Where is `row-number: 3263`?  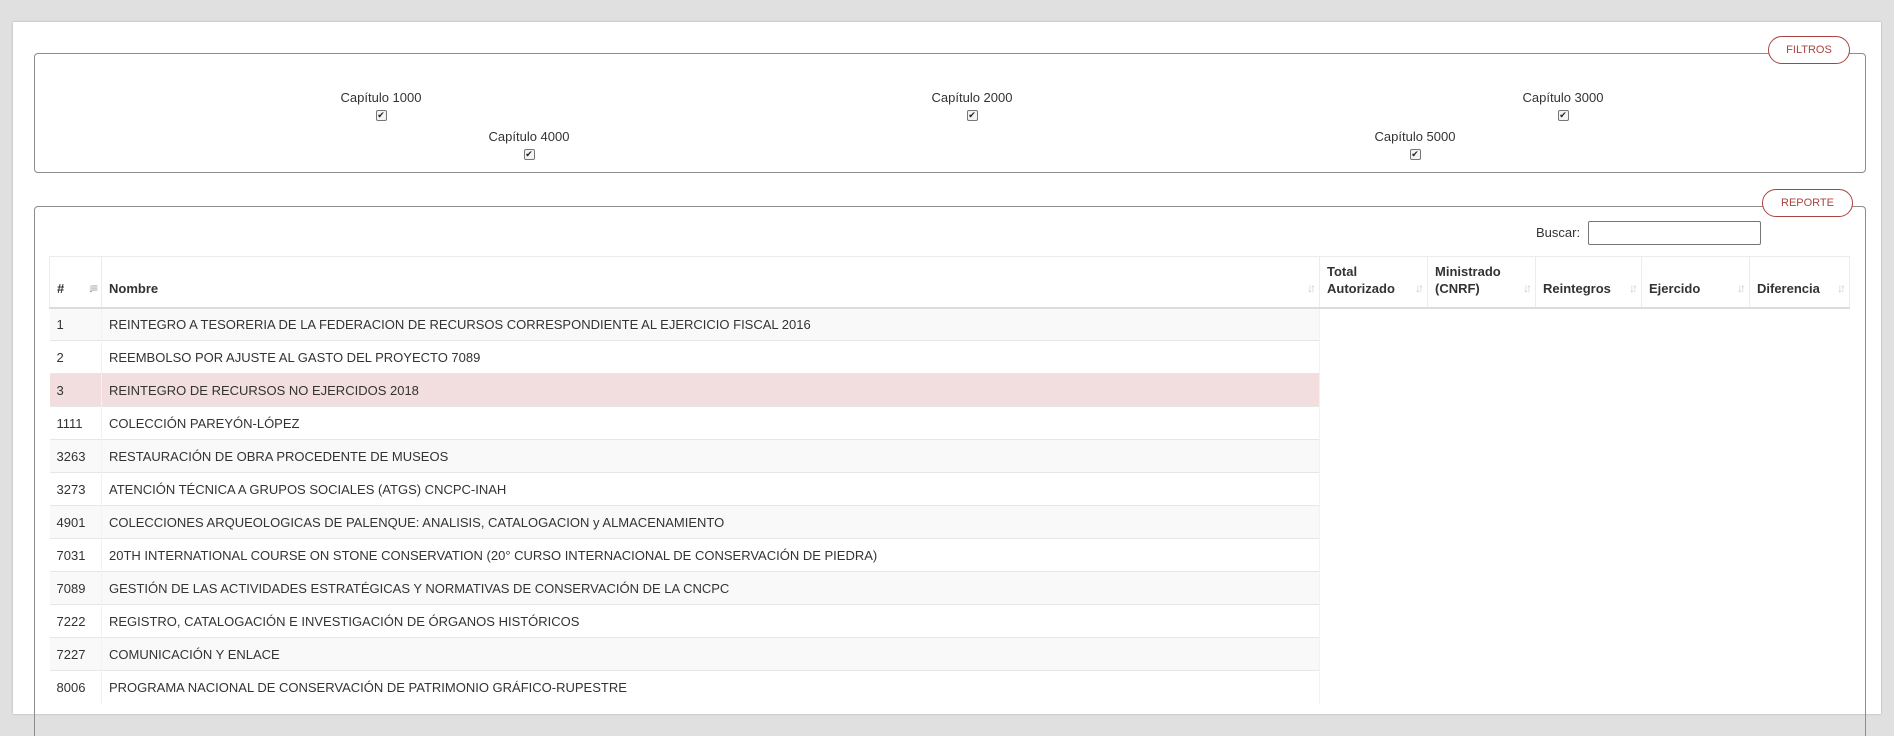 row-number: 3263 is located at coordinates (75, 456).